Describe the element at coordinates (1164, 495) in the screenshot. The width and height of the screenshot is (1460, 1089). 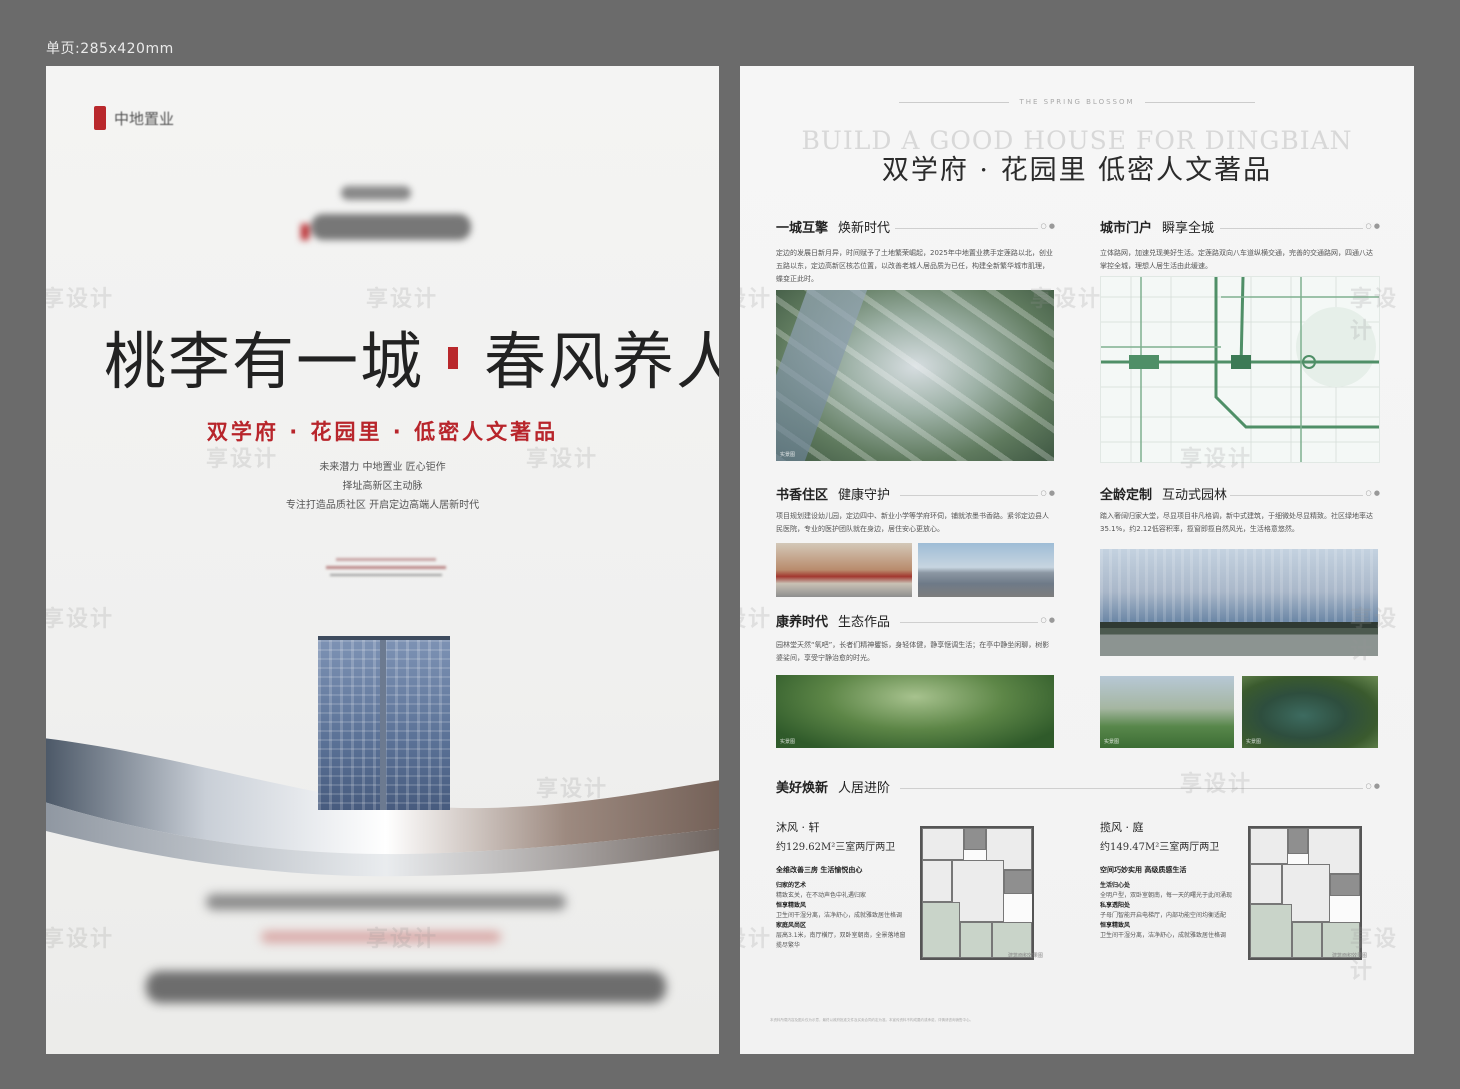
I see `section-title-garden: 全龄定制 互动式园林` at that location.